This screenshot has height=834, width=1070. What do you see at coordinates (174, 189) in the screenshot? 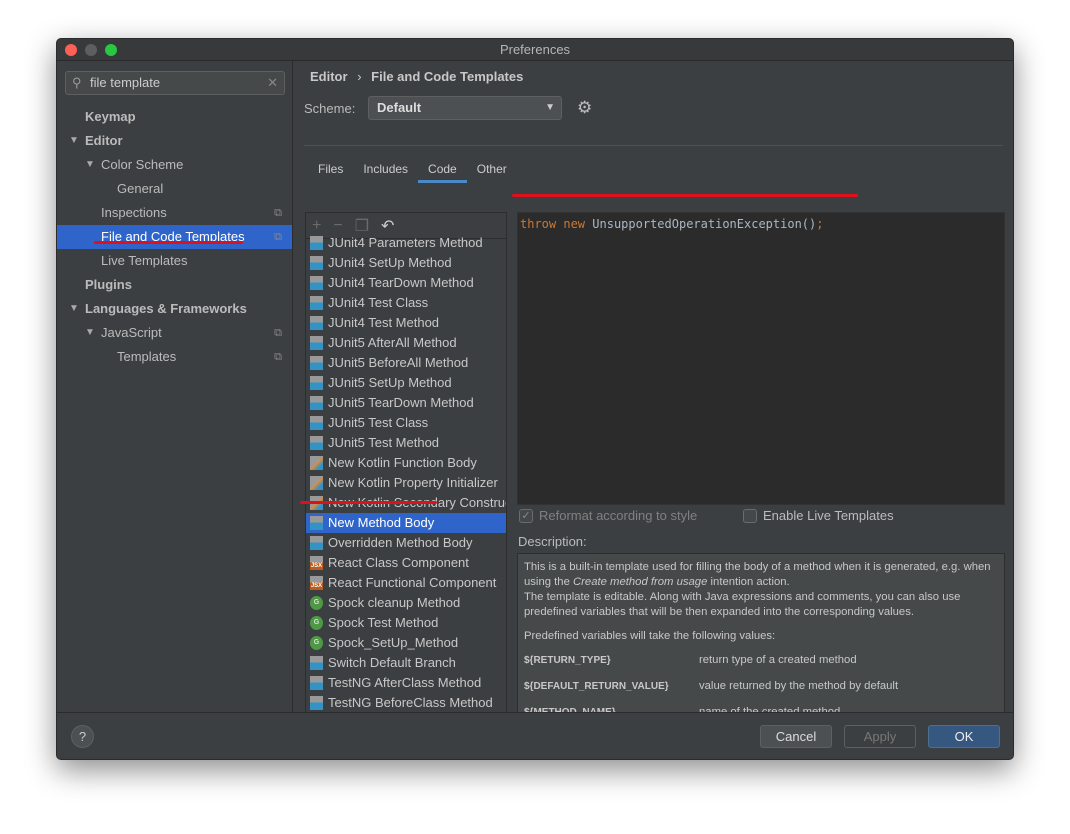
I see `sidebar-item: General` at bounding box center [174, 189].